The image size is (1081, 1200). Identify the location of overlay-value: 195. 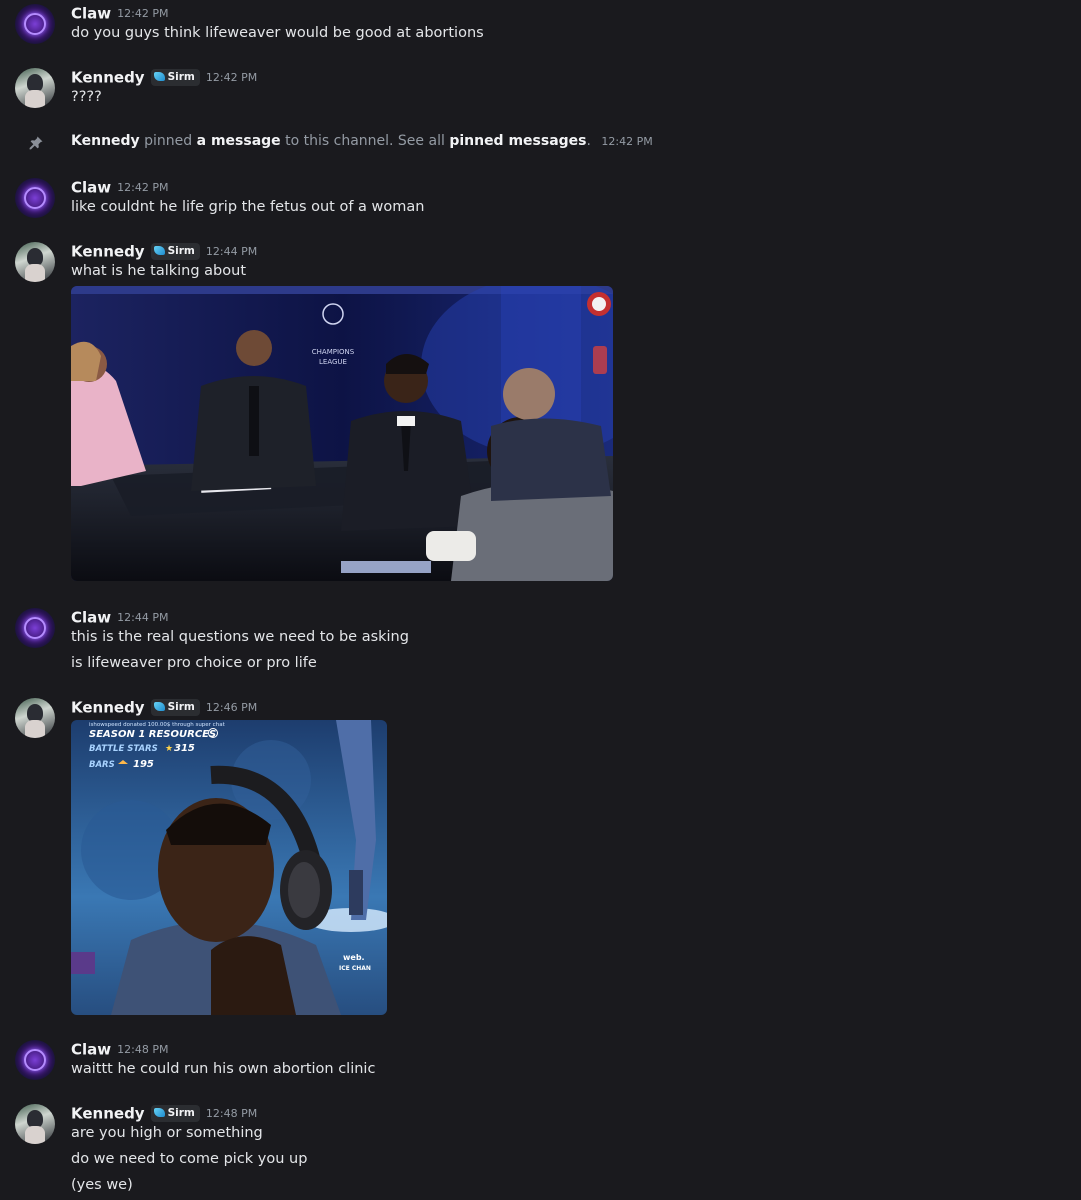
(143, 764).